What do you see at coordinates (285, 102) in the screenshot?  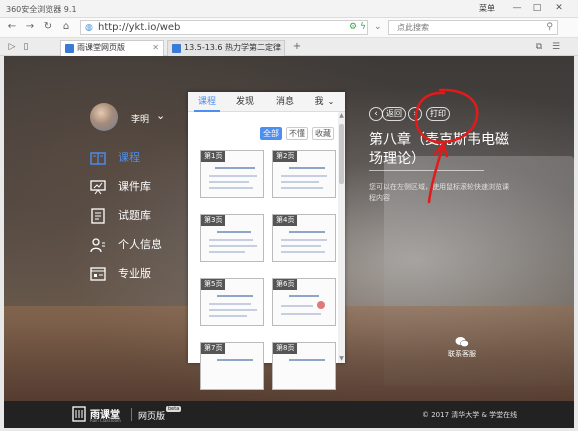 I see `tab-messages: 消息` at bounding box center [285, 102].